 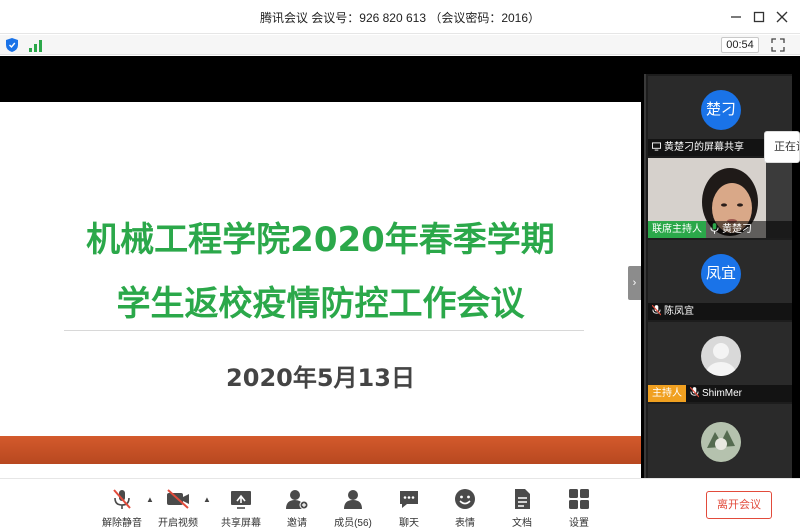 I want to click on toolbar-label: 开启视频, so click(x=178, y=523).